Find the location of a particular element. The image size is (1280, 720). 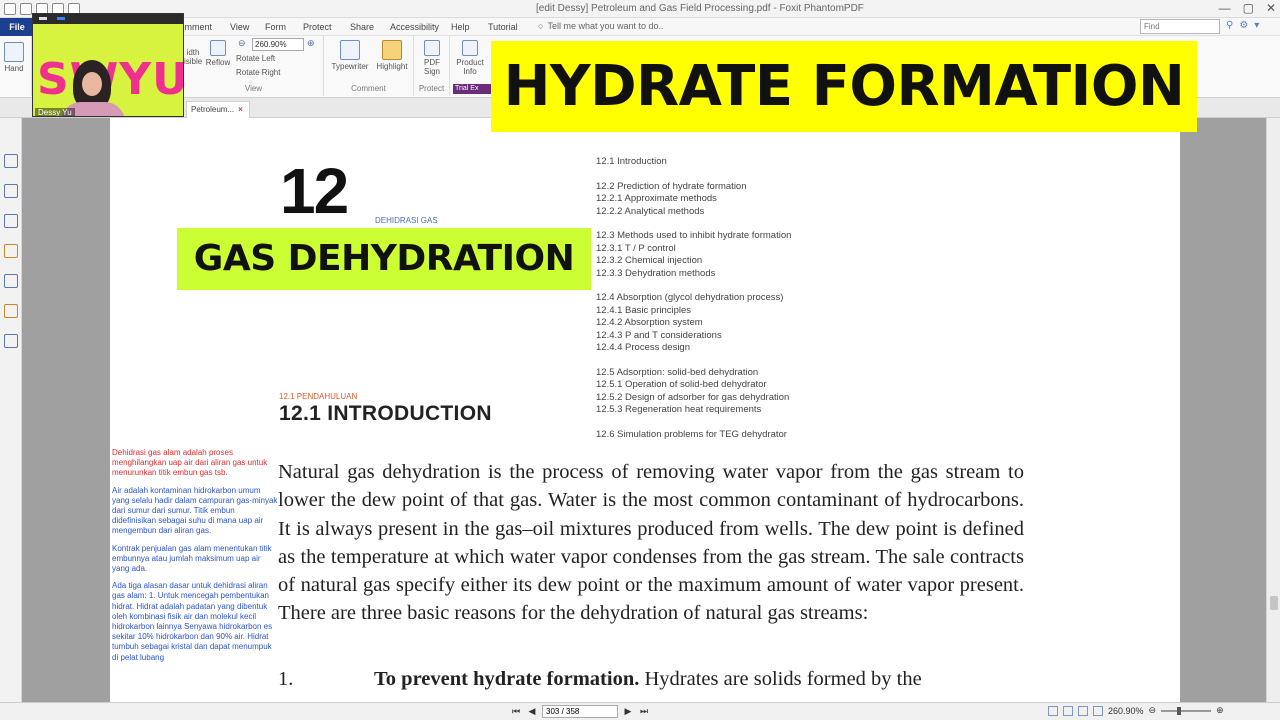

intro-title: 12.1 INTRODUCTION is located at coordinates (385, 413).